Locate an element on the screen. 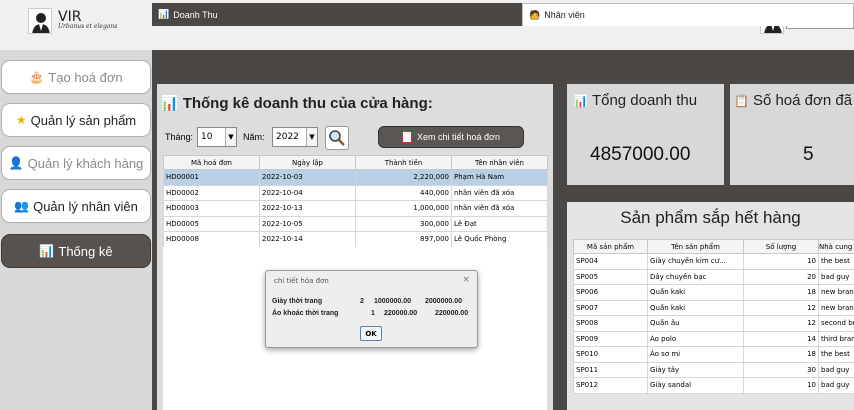 The height and width of the screenshot is (410, 854). table-row: SP012 Giày sandal 10 bad guy is located at coordinates (713, 385).